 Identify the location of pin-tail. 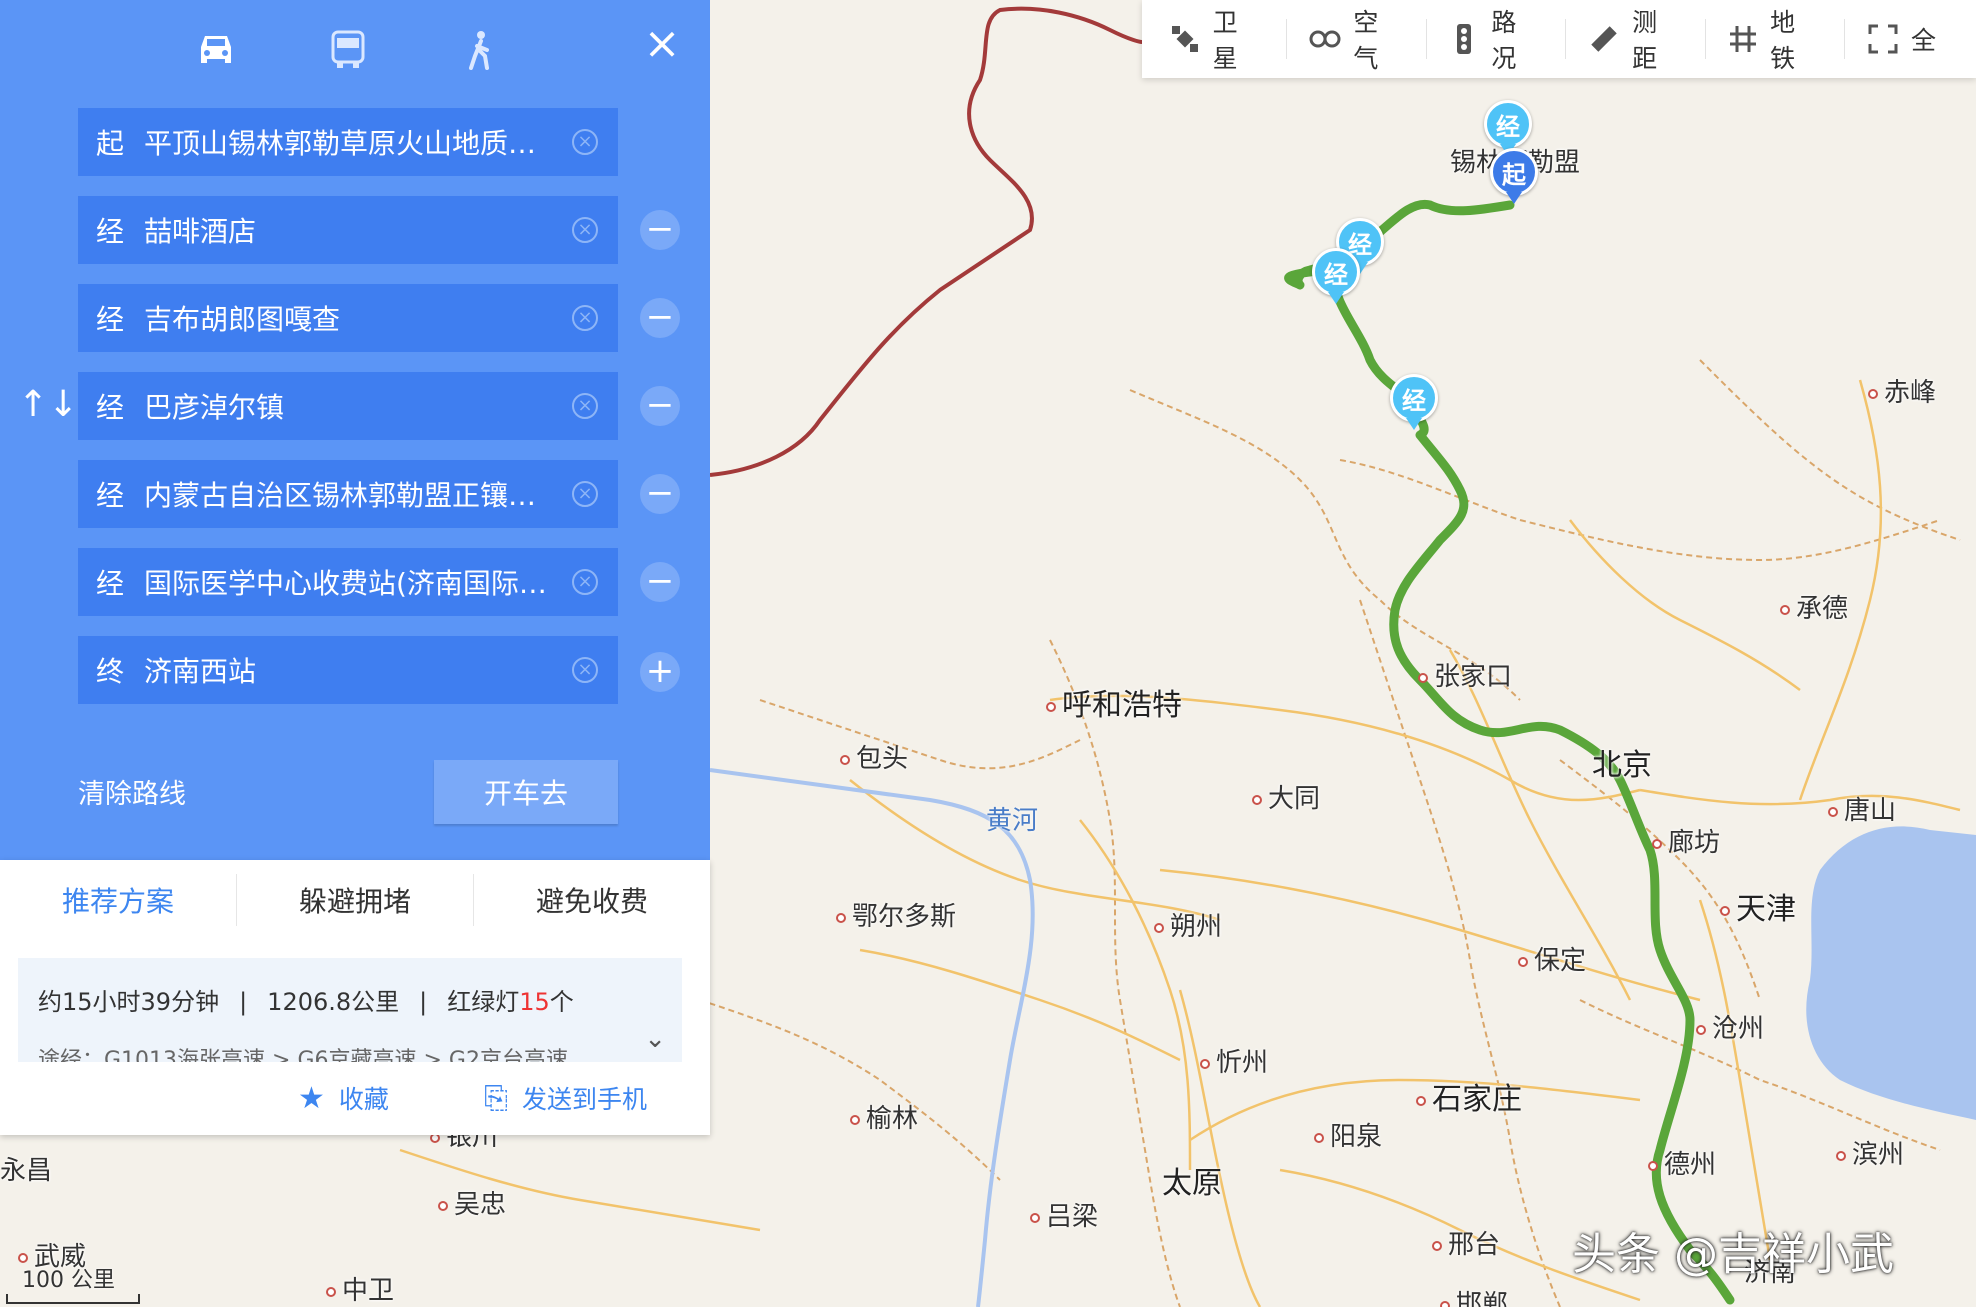
(1336, 298).